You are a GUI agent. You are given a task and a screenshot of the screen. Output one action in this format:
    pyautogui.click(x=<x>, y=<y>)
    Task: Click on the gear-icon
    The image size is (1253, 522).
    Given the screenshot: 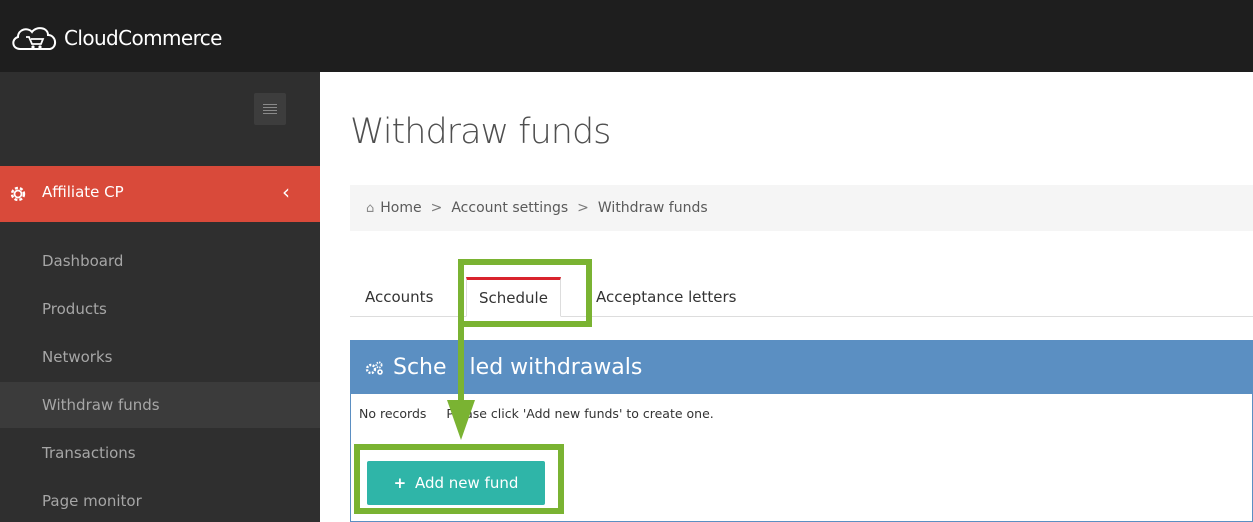 What is the action you would take?
    pyautogui.click(x=18, y=194)
    